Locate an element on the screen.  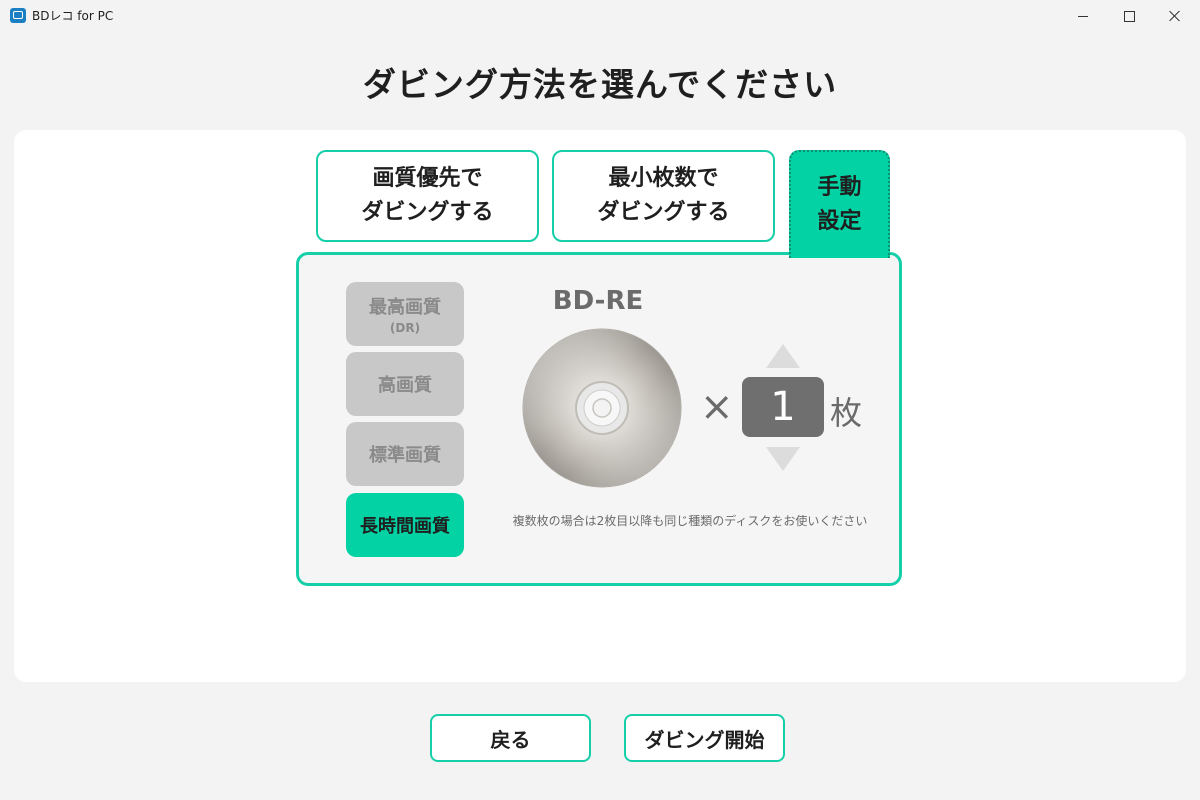
quality-option-label: 高画質 is located at coordinates (405, 385).